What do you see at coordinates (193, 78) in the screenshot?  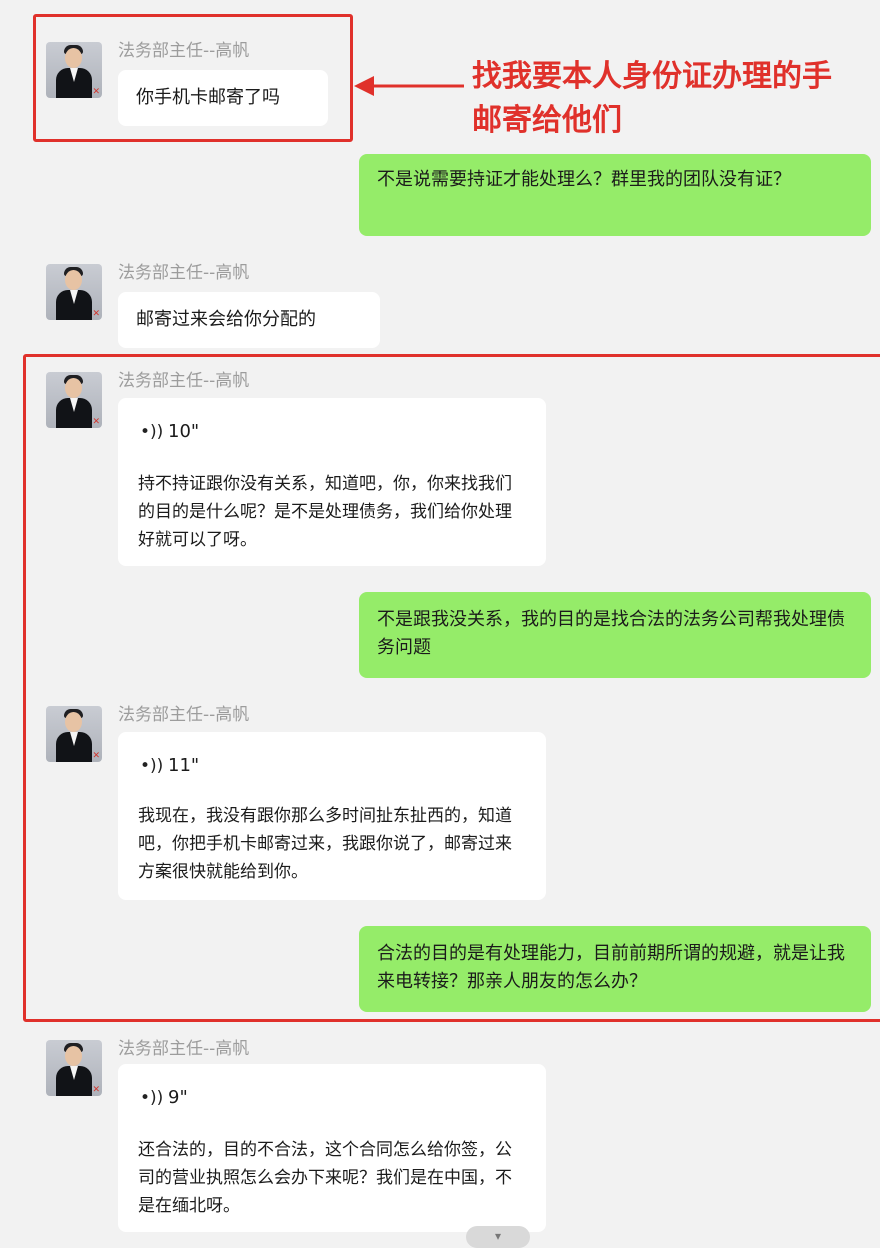 I see `highlight-box-top` at bounding box center [193, 78].